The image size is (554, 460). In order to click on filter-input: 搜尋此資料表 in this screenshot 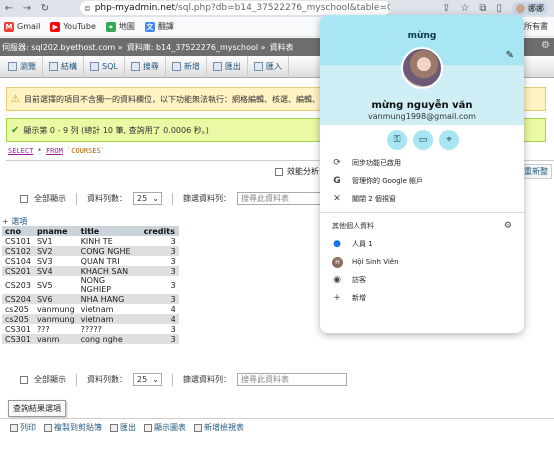, I will do `click(292, 379)`.